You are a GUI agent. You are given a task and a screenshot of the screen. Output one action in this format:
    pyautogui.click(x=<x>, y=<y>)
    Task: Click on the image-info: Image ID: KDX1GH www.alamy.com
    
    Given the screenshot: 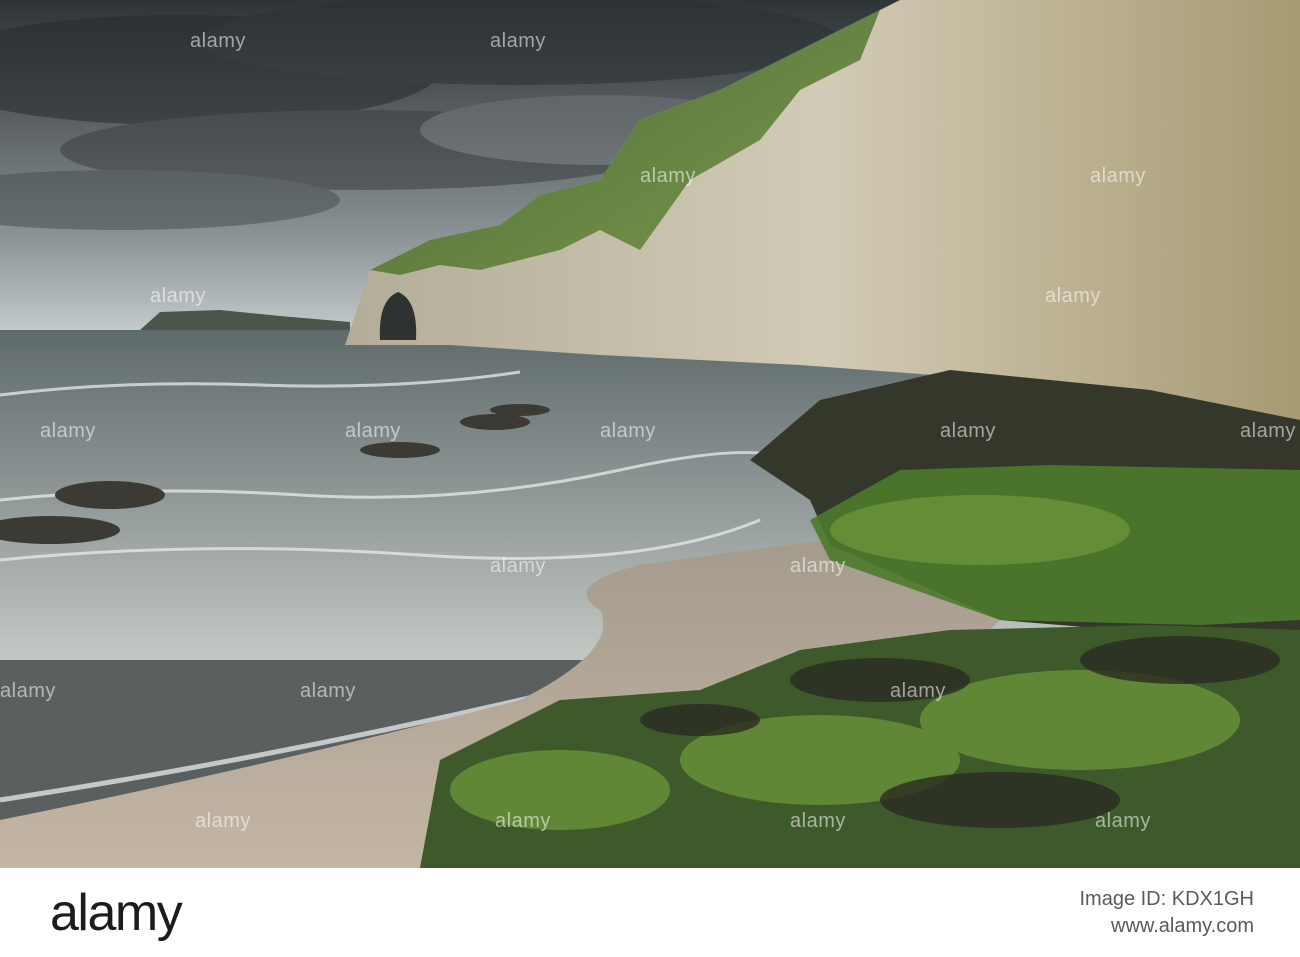 What is the action you would take?
    pyautogui.click(x=1166, y=913)
    